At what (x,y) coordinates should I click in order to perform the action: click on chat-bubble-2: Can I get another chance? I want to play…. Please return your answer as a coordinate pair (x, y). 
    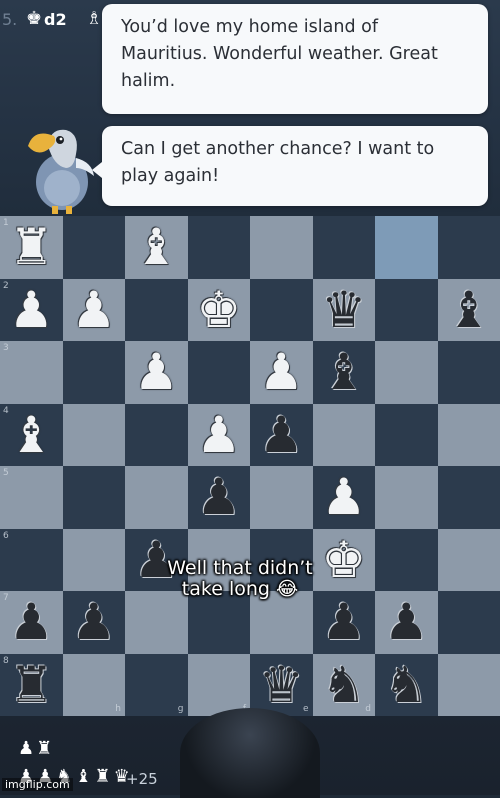
    Looking at the image, I should click on (295, 166).